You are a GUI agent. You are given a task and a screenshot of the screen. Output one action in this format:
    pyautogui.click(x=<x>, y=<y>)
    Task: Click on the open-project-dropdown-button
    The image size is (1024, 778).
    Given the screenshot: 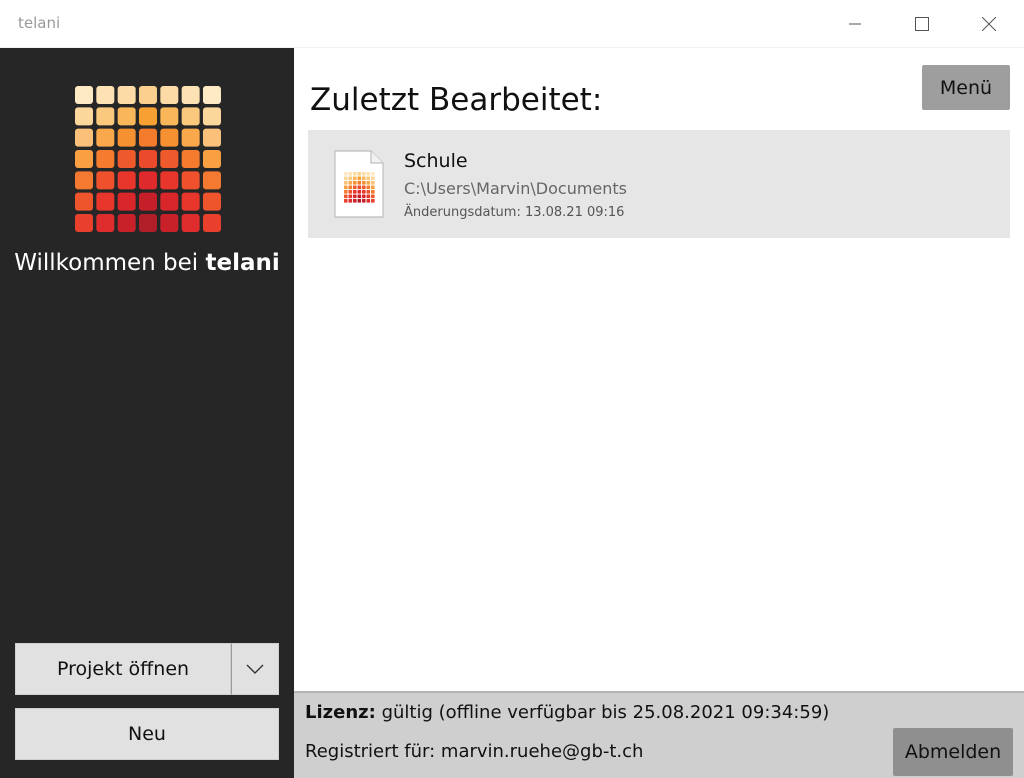 What is the action you would take?
    pyautogui.click(x=255, y=669)
    